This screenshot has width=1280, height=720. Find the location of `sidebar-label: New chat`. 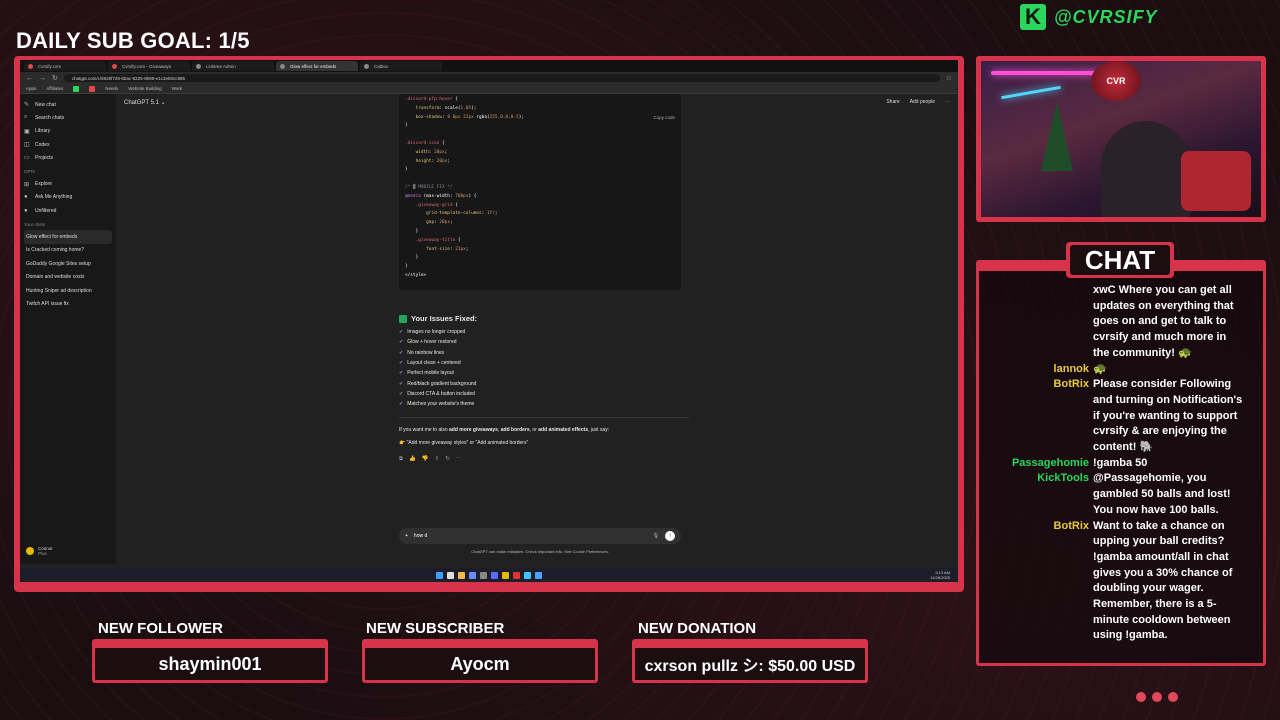

sidebar-label: New chat is located at coordinates (45, 104).